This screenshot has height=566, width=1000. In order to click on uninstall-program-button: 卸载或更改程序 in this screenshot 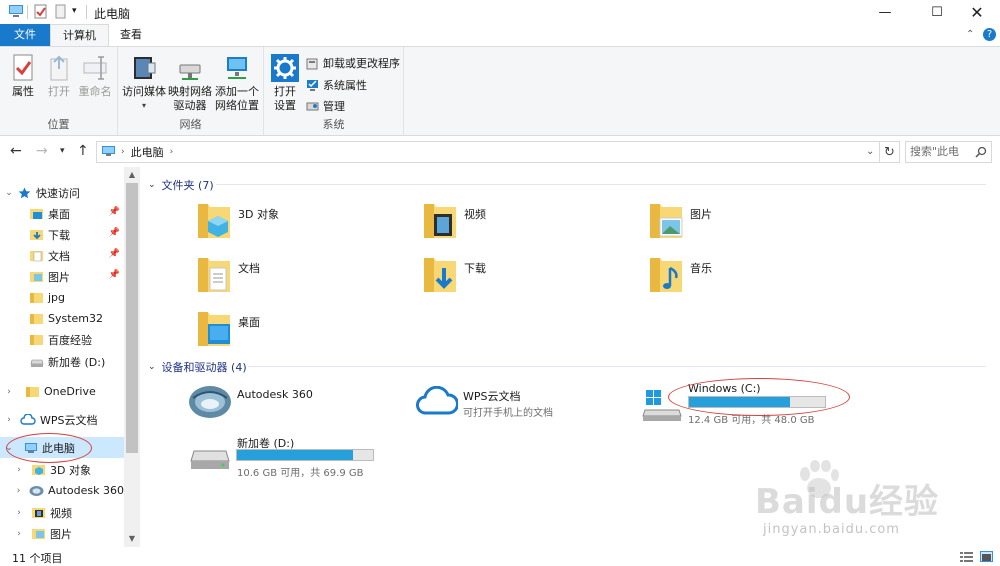, I will do `click(353, 63)`.